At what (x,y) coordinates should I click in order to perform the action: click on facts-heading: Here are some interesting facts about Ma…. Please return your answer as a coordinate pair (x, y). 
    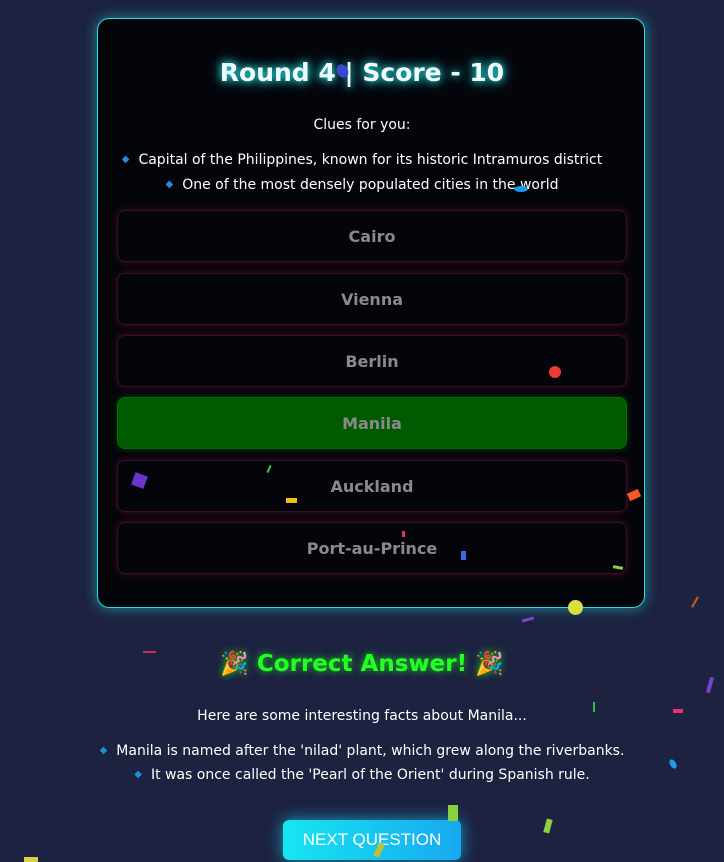
    Looking at the image, I should click on (362, 716).